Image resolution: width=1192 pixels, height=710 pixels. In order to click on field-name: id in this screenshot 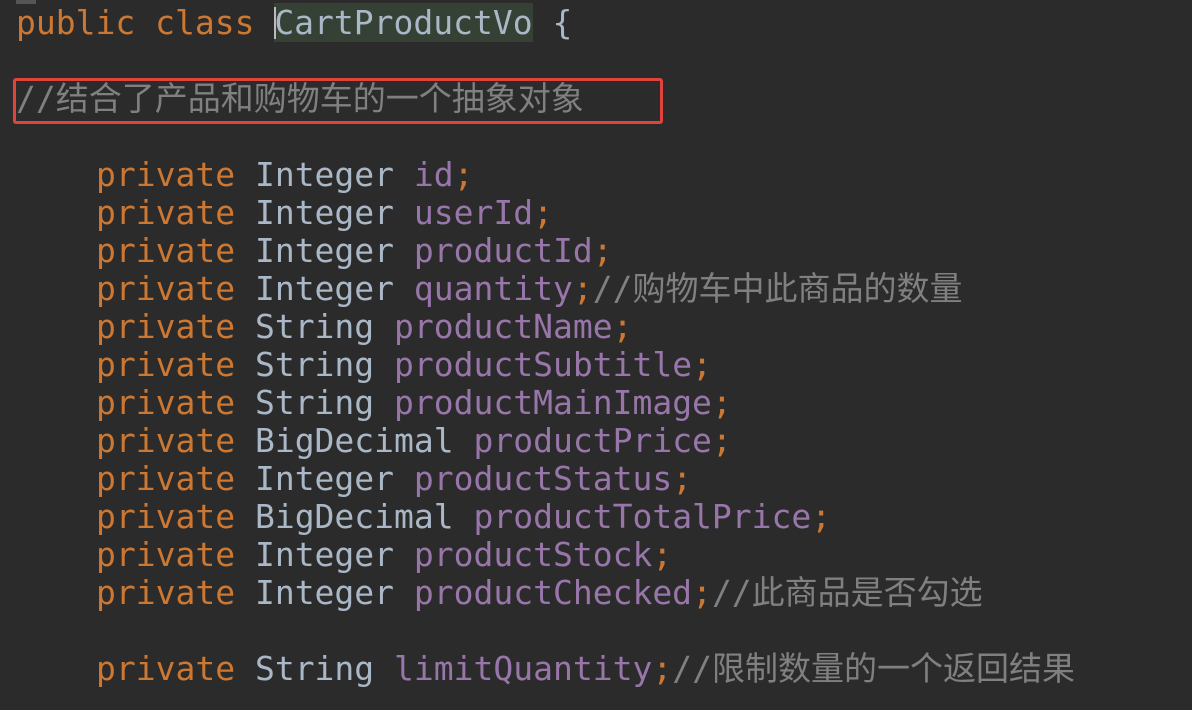, I will do `click(434, 174)`.